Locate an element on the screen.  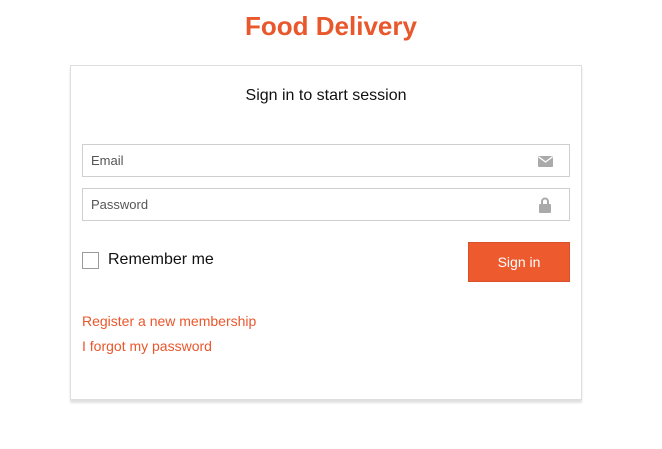
password-field-wrapper is located at coordinates (326, 204).